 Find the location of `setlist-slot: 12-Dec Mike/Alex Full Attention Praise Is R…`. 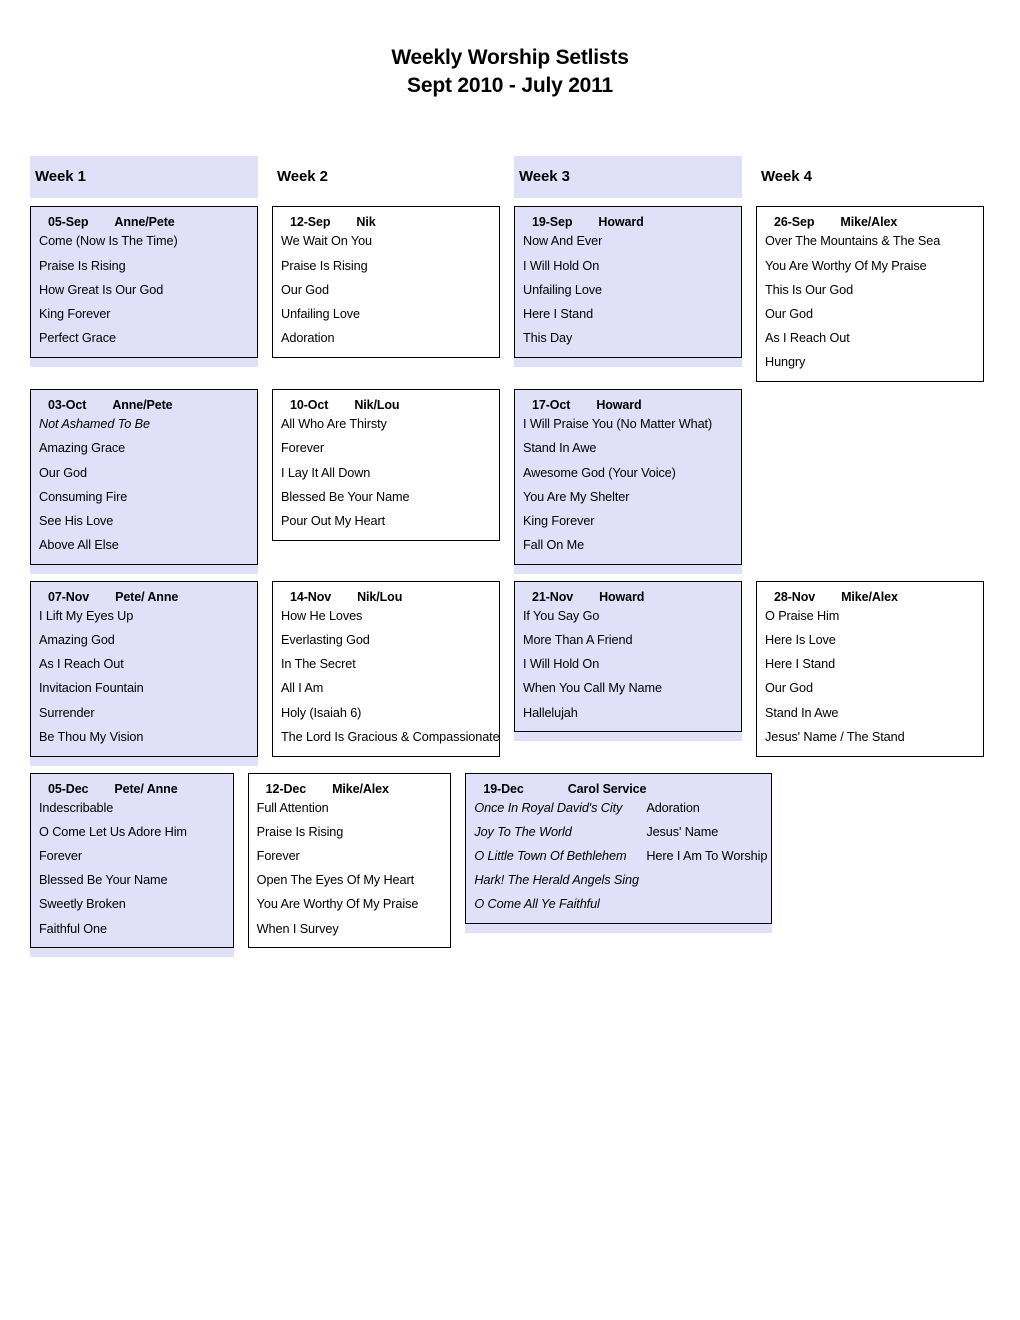

setlist-slot: 12-Dec Mike/Alex Full Attention Praise Is R… is located at coordinates (349, 860).